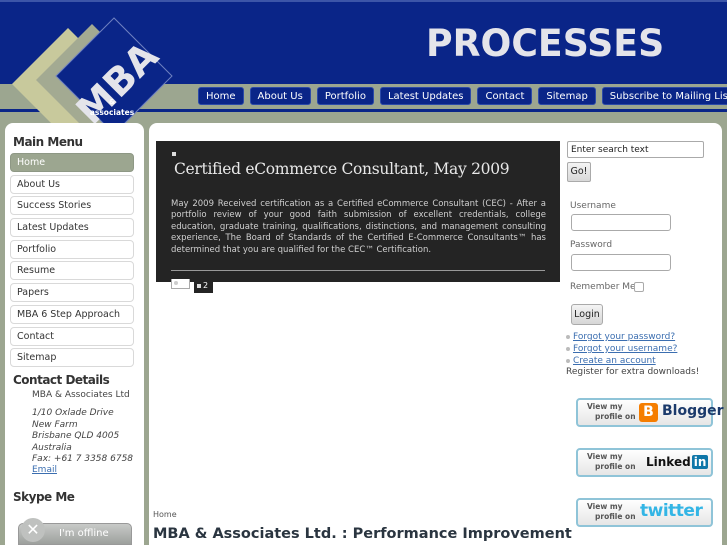  I want to click on slide-bullet-icon, so click(174, 154).